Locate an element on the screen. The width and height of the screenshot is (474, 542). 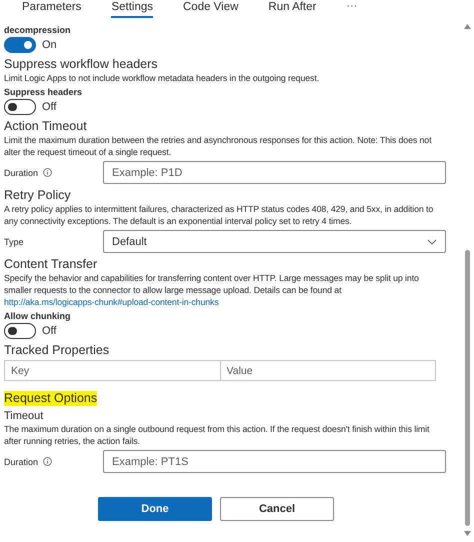
section-description: The maximum duration on a single outbound request from this action. If the request doesn't finish within this limit after running retries, the action fails. is located at coordinates (217, 435).